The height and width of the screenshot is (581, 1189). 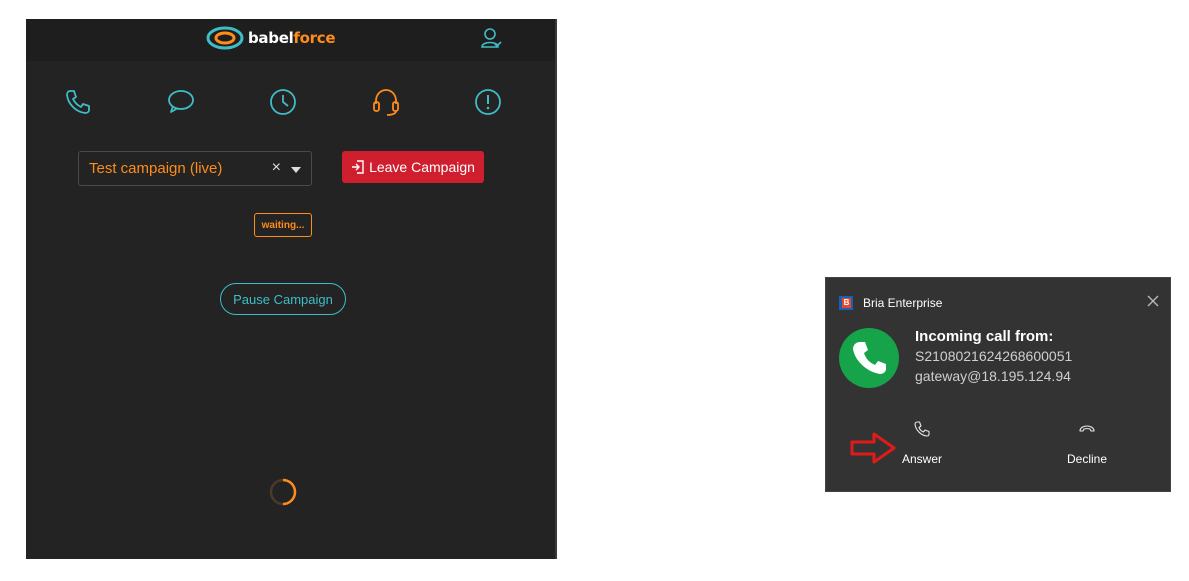 What do you see at coordinates (922, 442) in the screenshot?
I see `answer-button: Answer` at bounding box center [922, 442].